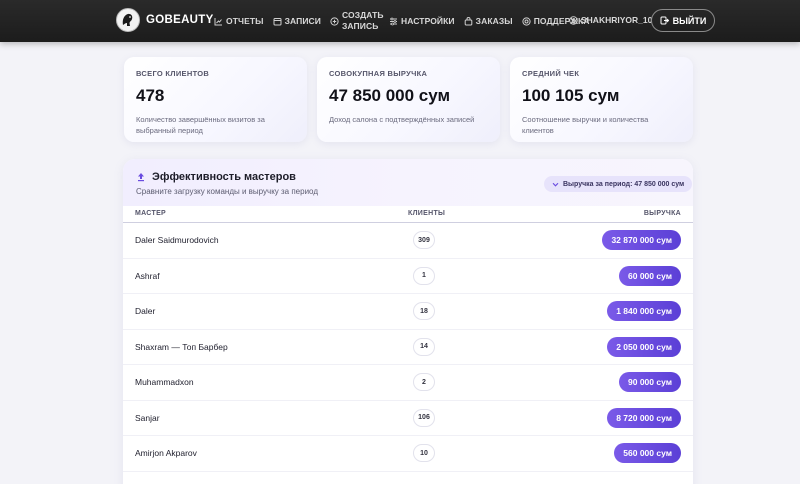 Image resolution: width=800 pixels, height=484 pixels. What do you see at coordinates (650, 382) in the screenshot?
I see `revenue-badge: 90 000 сум` at bounding box center [650, 382].